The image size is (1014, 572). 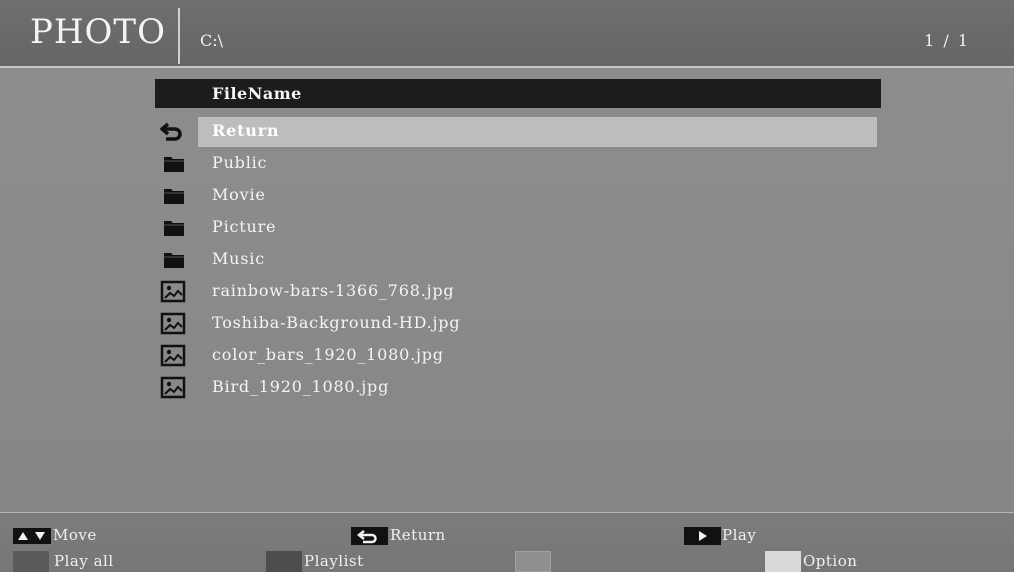 I want to click on title-bar: PHOTO C:\ 1 / 1, so click(x=507, y=34).